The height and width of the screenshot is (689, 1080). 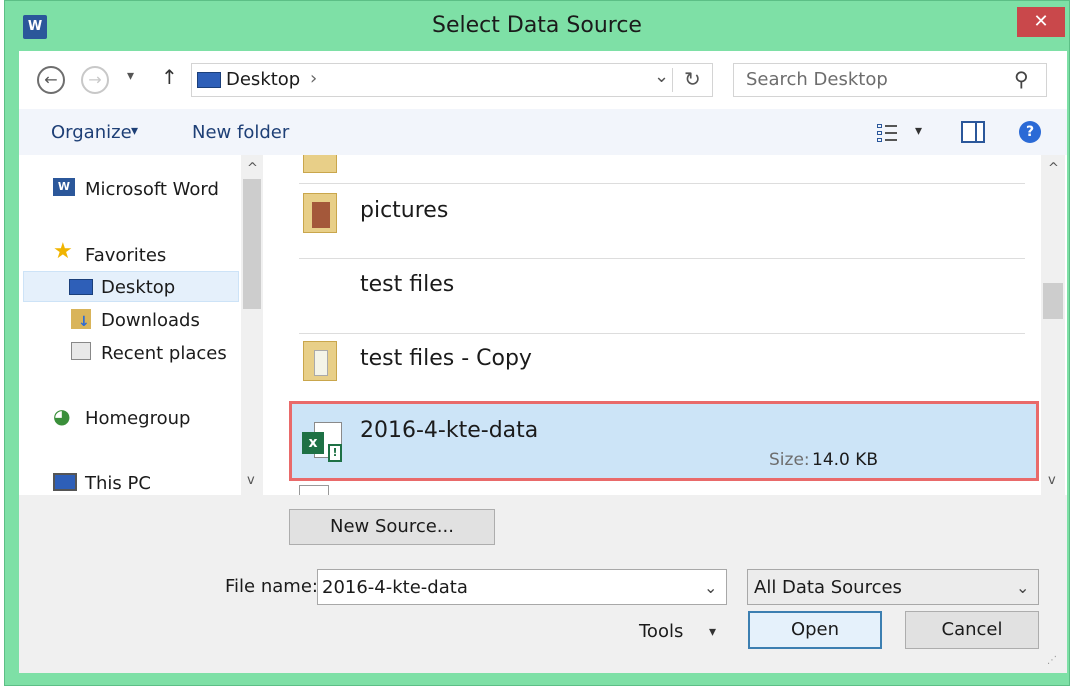 I want to click on file-type-dropdown-icon: ⌄, so click(x=1022, y=587).